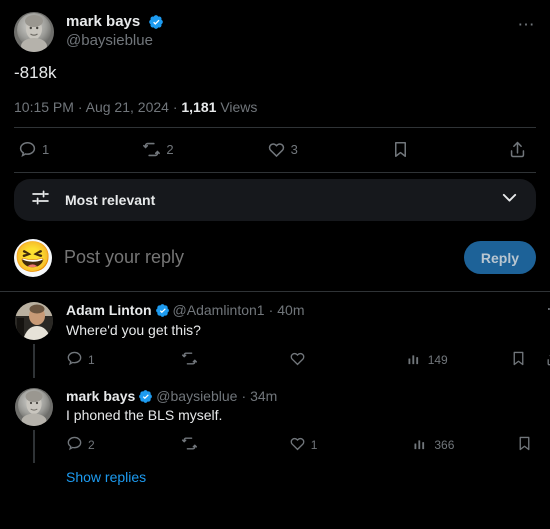 This screenshot has width=550, height=529. I want to click on views-button: 366, so click(433, 445).